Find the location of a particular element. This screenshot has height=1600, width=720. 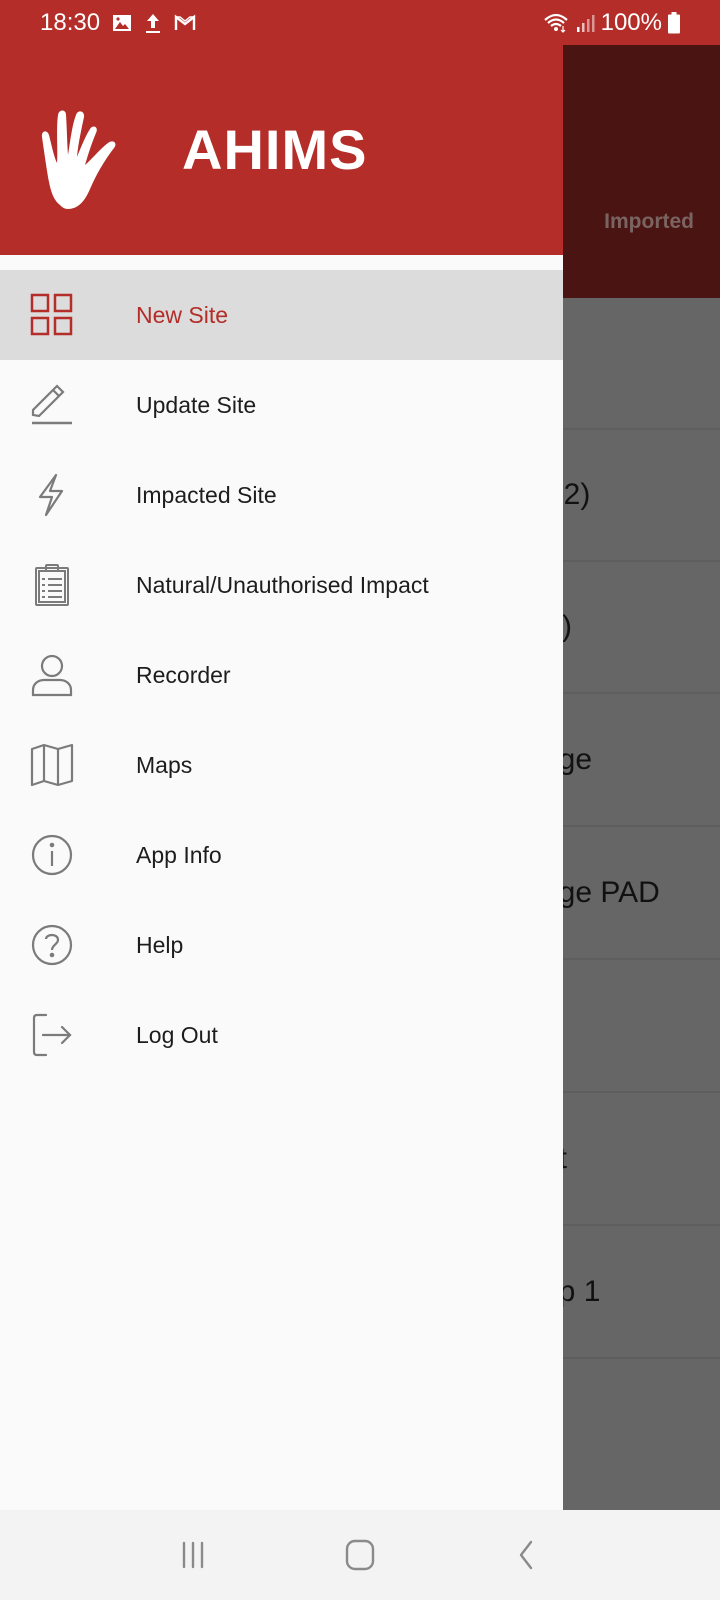

menu-item-natural-unauthorised-impact: Natural/Unauthorised Impact is located at coordinates (281, 585).